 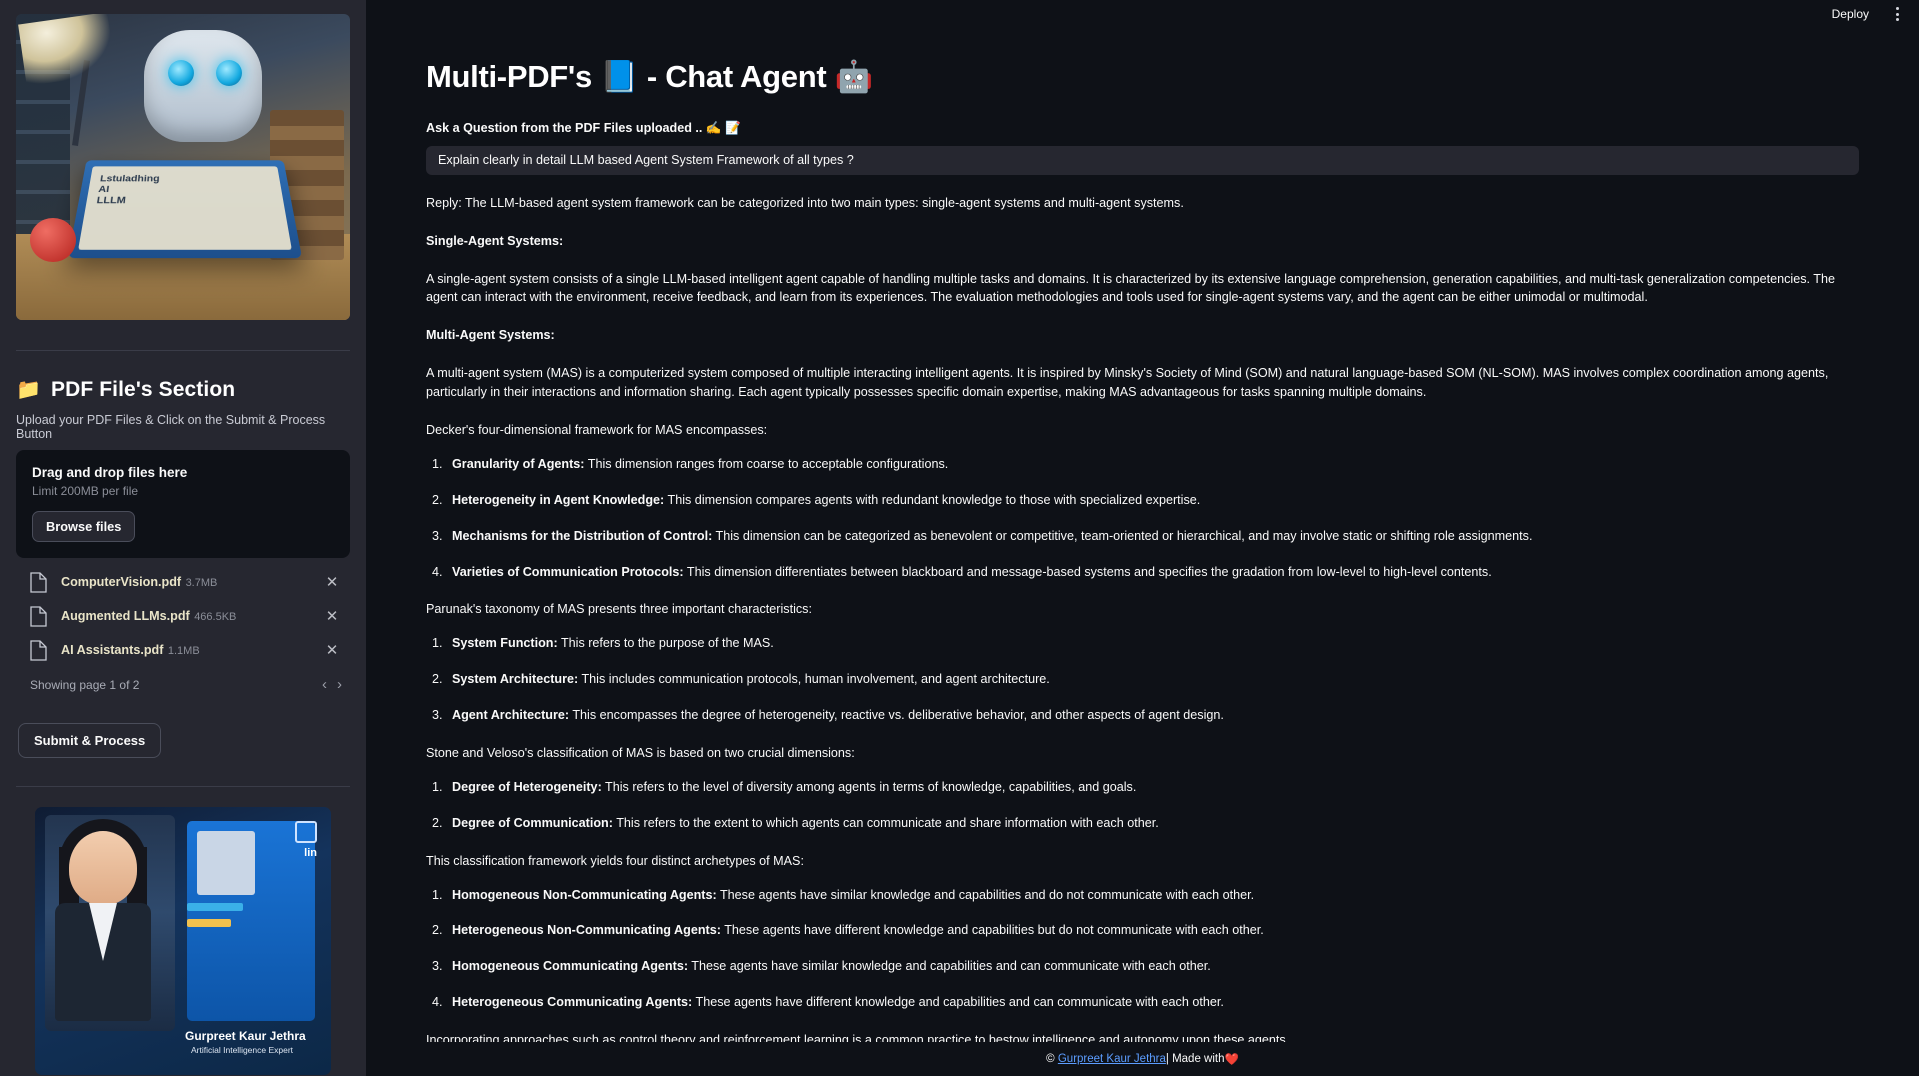 What do you see at coordinates (1897, 14) in the screenshot?
I see `kebab-menu-icon` at bounding box center [1897, 14].